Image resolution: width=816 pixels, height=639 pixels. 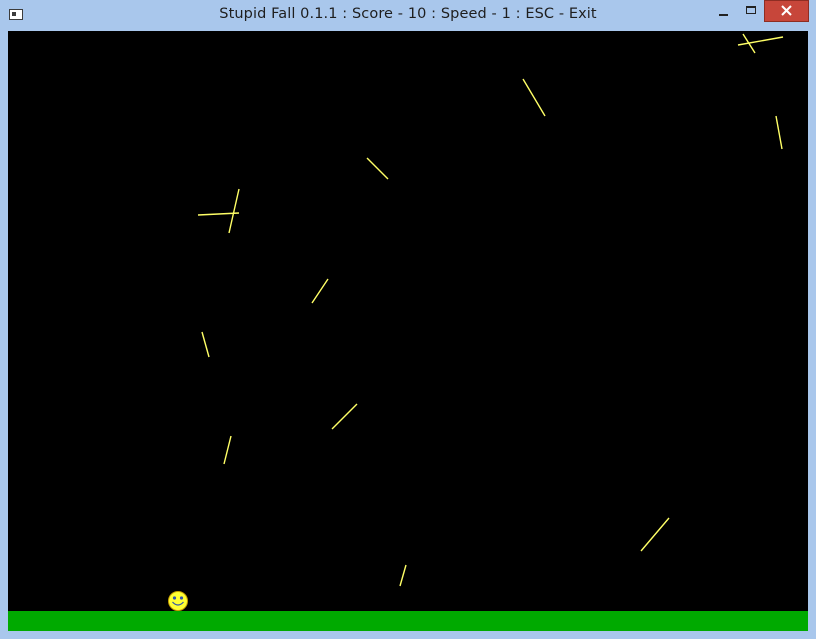 I want to click on maximize-button, so click(x=751, y=11).